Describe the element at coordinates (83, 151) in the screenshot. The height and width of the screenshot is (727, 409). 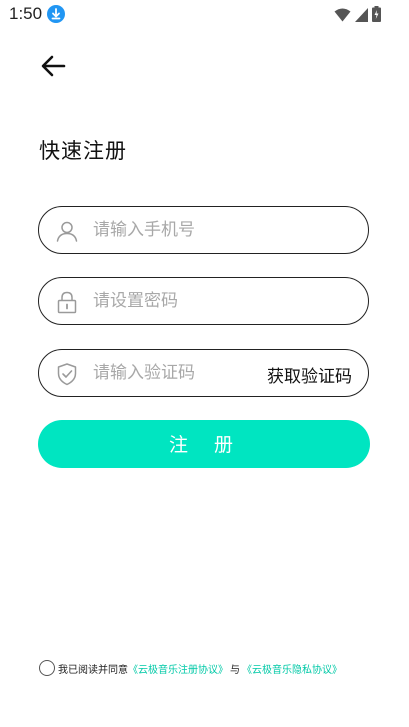
I see `page-title: 快速注册` at that location.